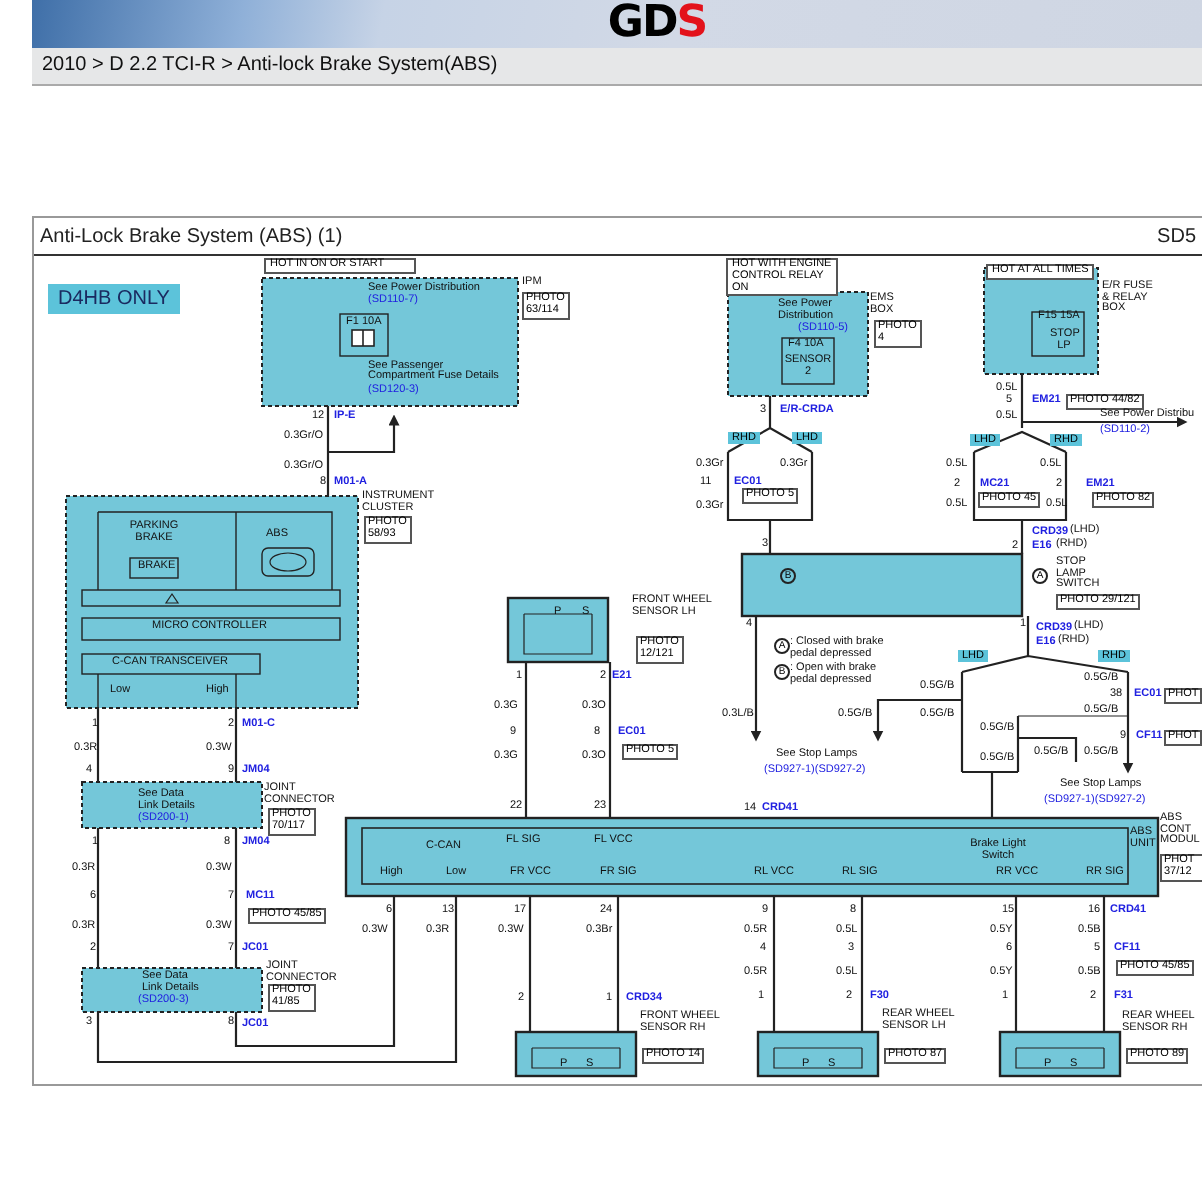  What do you see at coordinates (617, 67) in the screenshot?
I see `breadcrumb: 2010 > D 2.2 TCI-R > Anti-lock Brake System(ABS)` at bounding box center [617, 67].